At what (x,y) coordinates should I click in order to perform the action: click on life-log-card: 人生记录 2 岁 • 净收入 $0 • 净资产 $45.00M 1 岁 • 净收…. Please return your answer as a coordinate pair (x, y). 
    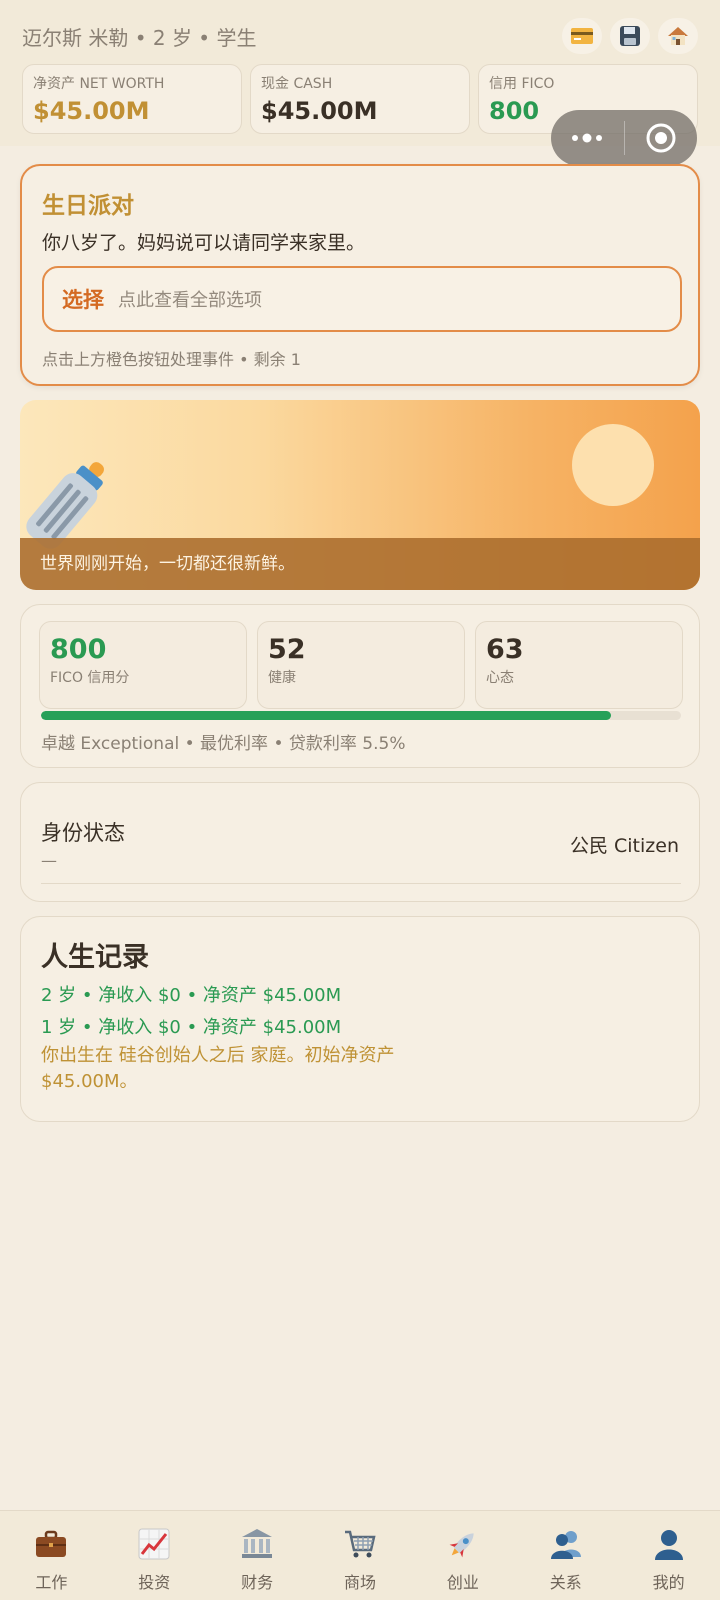
    Looking at the image, I should click on (360, 1019).